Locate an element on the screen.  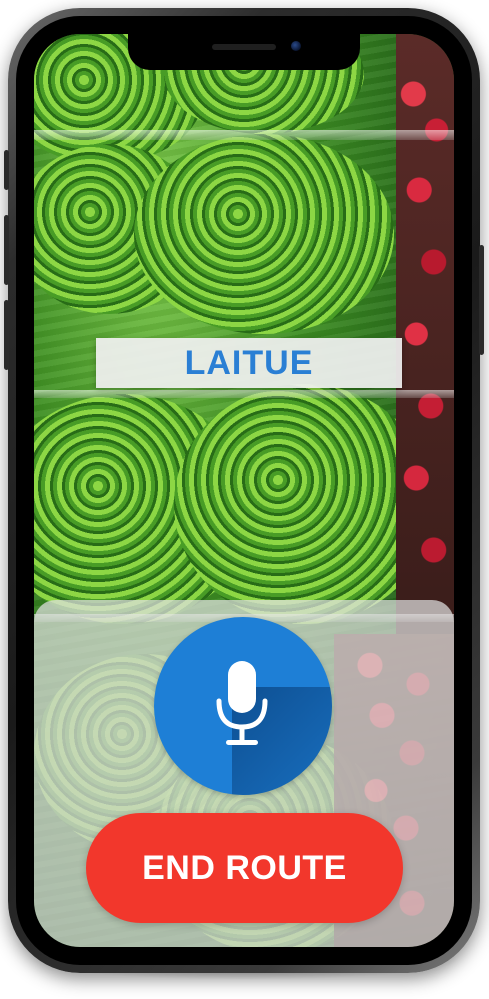
side-button-right is located at coordinates (481, 300).